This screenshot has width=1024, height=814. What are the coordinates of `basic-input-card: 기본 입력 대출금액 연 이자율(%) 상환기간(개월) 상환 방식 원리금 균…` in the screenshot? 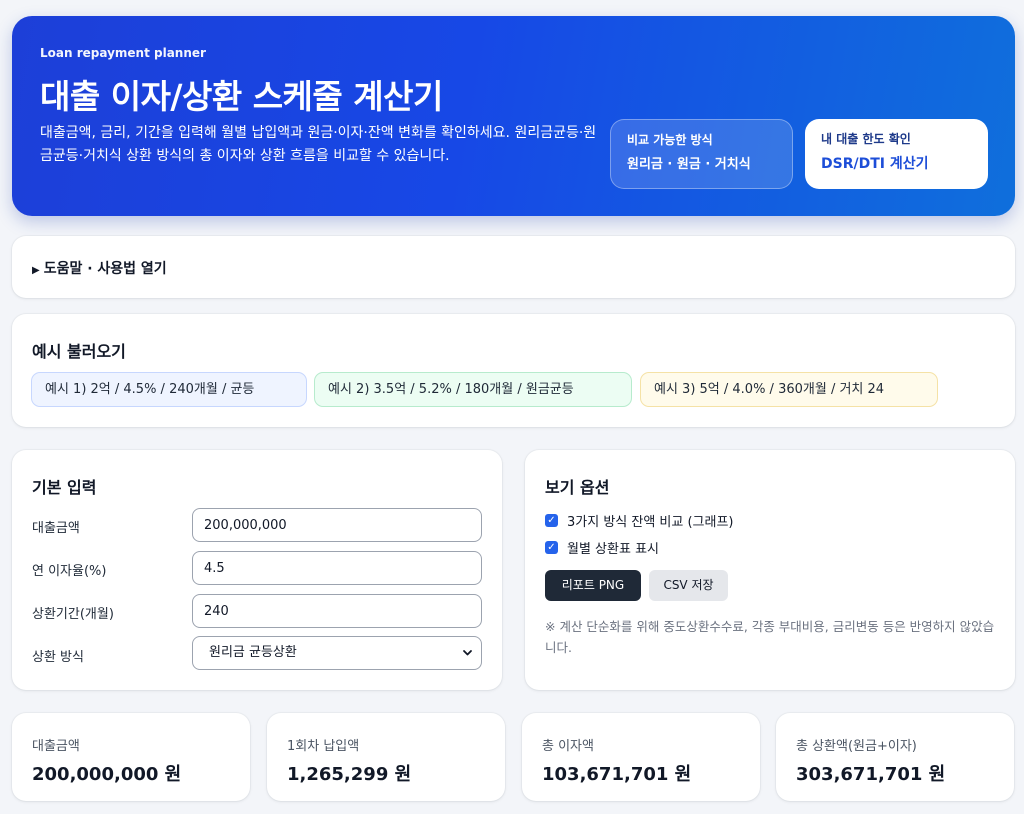 It's located at (257, 570).